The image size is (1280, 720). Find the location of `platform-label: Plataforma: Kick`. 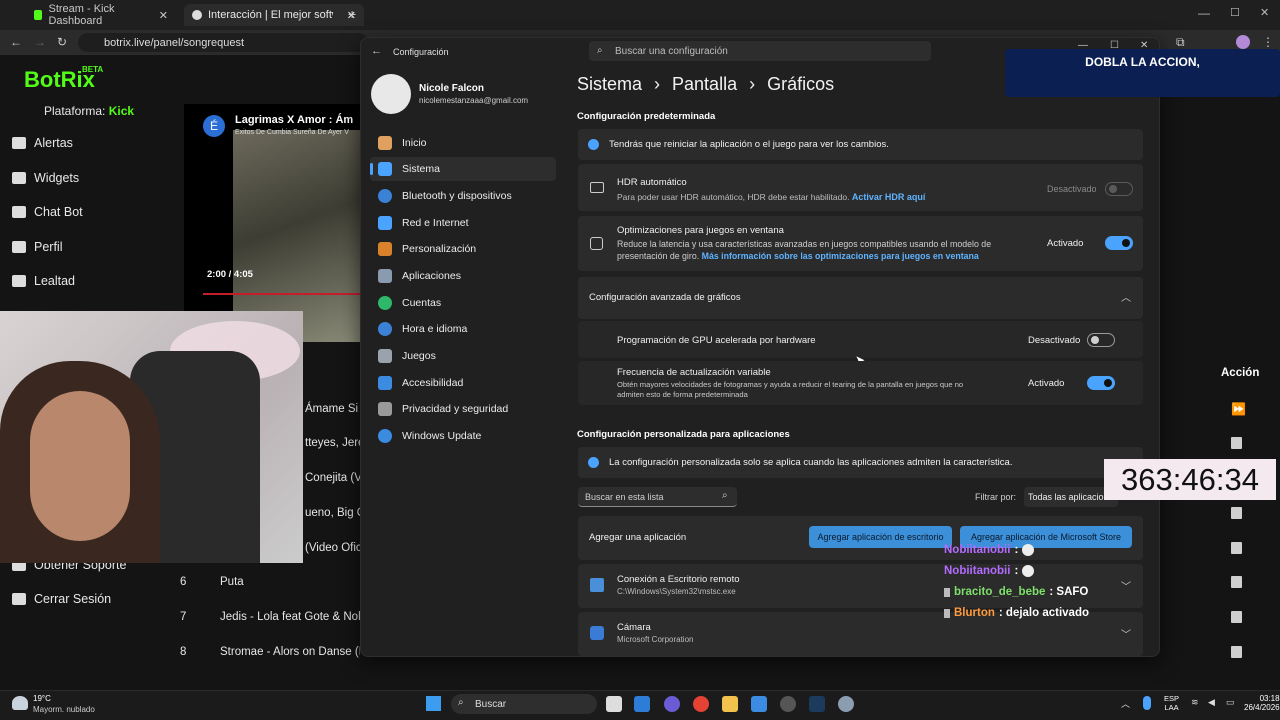

platform-label: Plataforma: Kick is located at coordinates (89, 111).